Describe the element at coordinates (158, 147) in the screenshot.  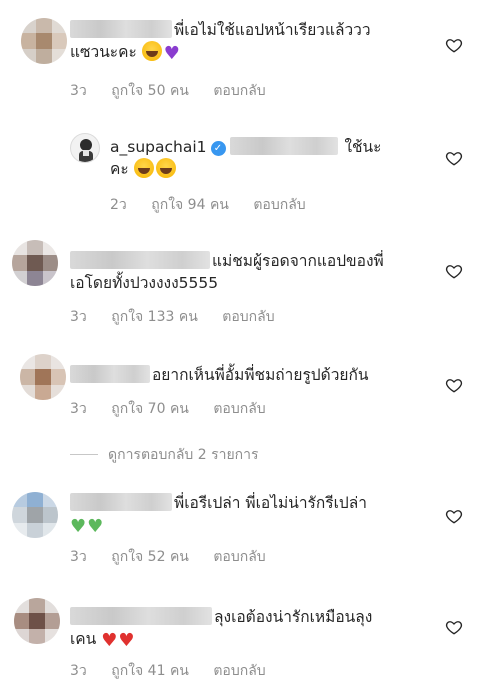
I see `username: a_supachai1` at that location.